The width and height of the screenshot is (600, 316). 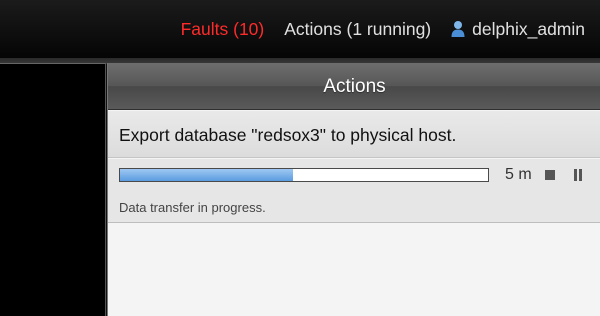 I want to click on user-icon, so click(x=458, y=29).